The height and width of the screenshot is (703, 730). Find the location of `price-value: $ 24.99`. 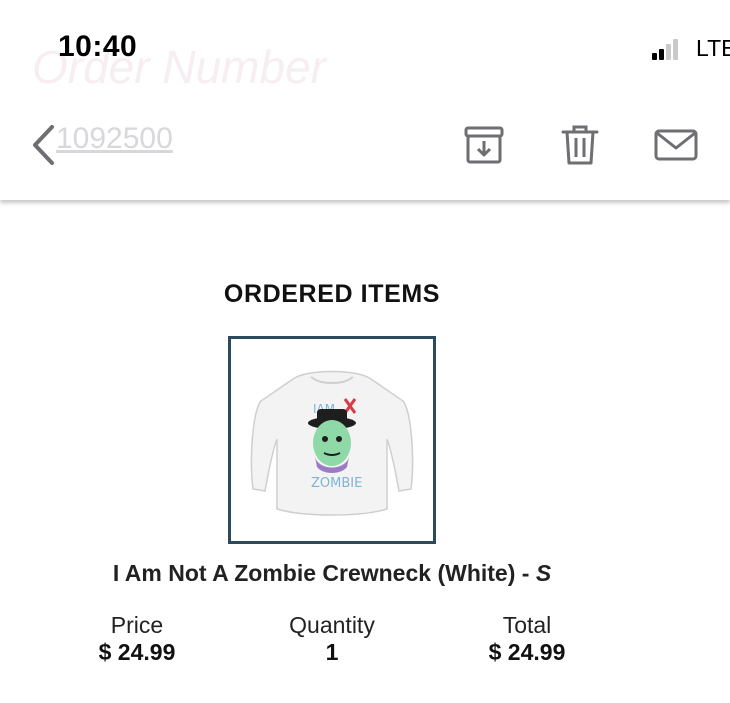

price-value: $ 24.99 is located at coordinates (137, 652).